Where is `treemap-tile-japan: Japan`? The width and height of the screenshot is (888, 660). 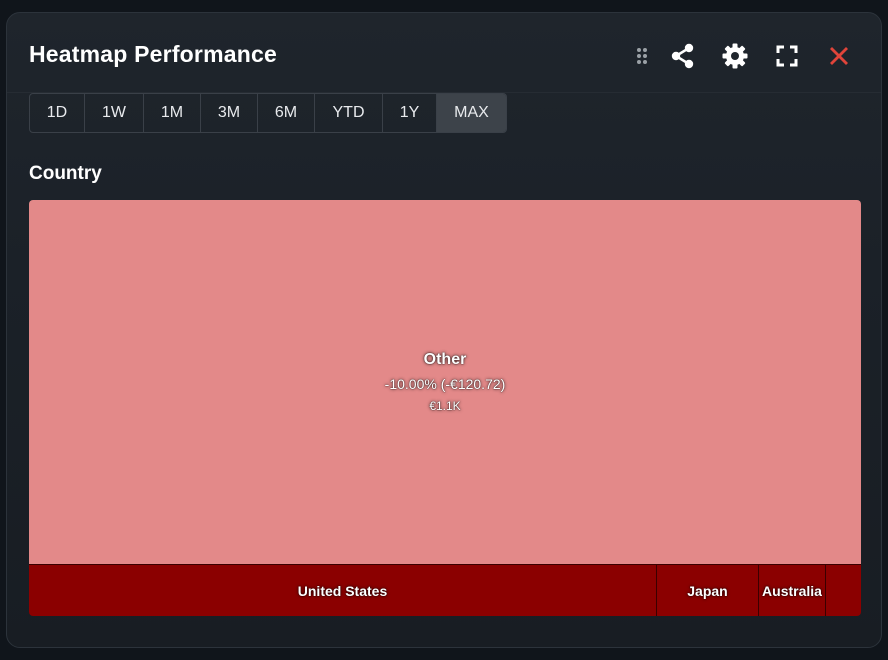
treemap-tile-japan: Japan is located at coordinates (708, 590).